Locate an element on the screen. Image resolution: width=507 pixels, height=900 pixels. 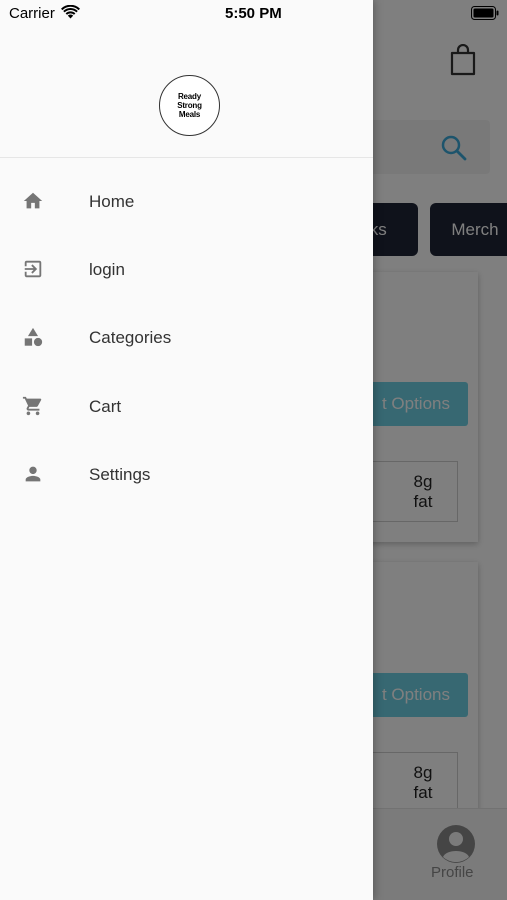
drawer-header: Ready Strong Meals is located at coordinates (186, 93).